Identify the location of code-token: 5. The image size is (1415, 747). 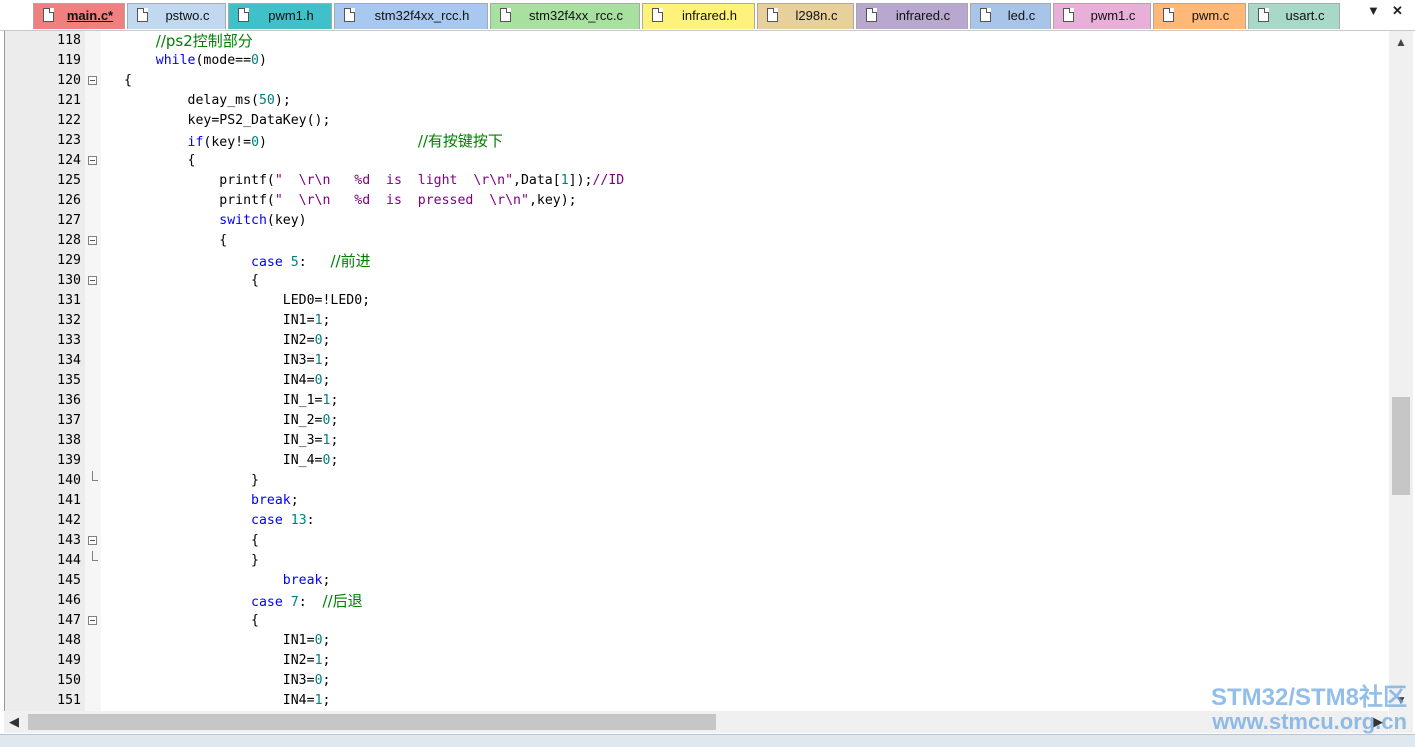
(294, 262).